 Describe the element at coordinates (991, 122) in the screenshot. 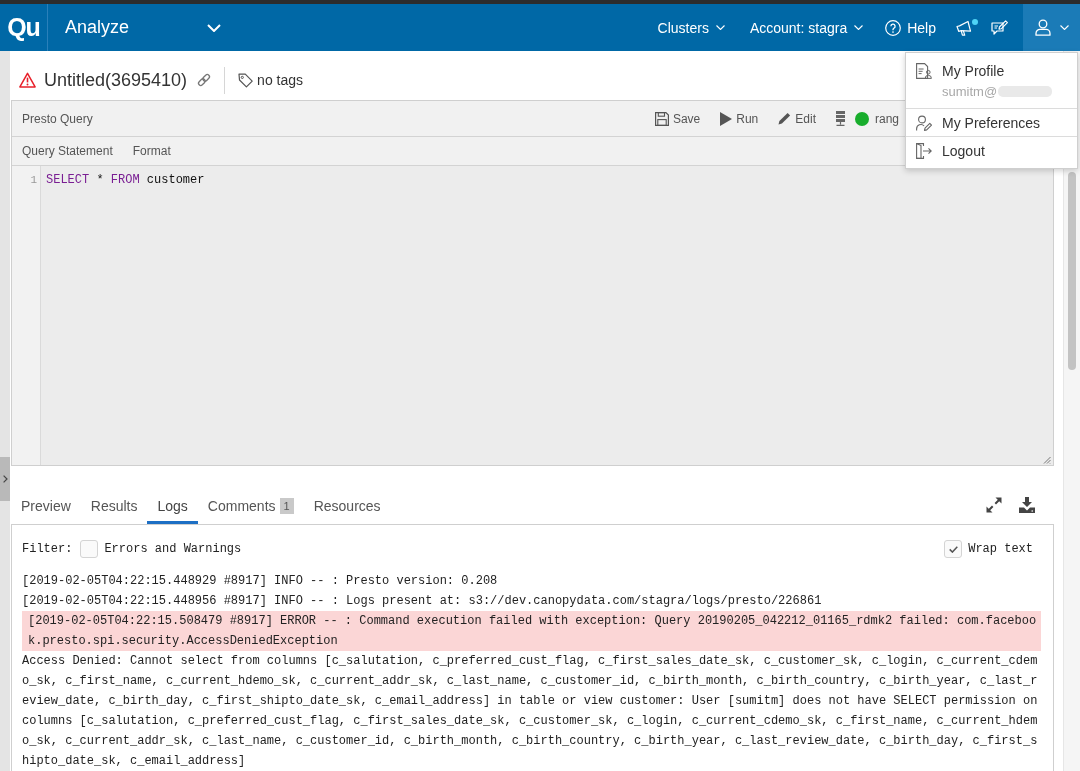

I see `menu-item: My Preferences` at that location.